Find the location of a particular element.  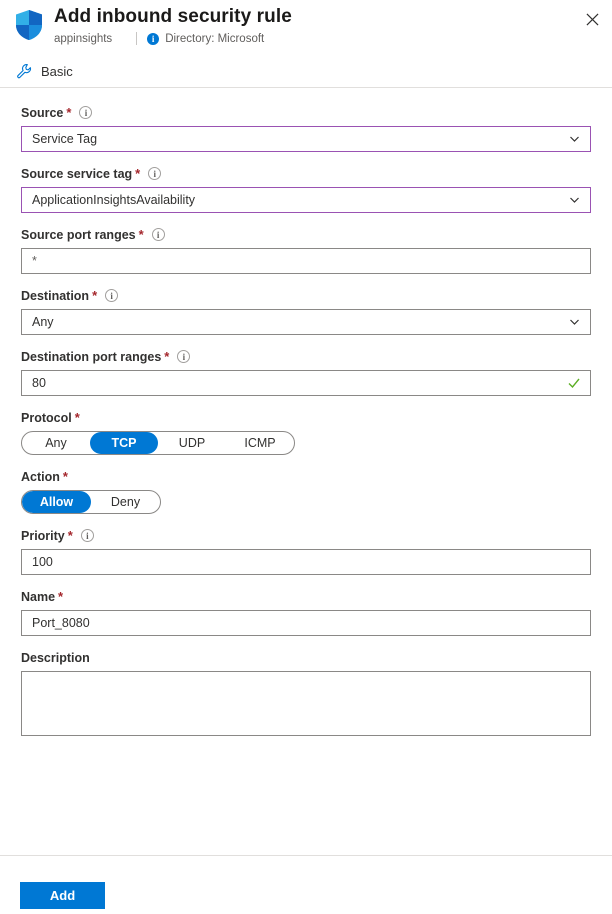

close-button is located at coordinates (592, 19).